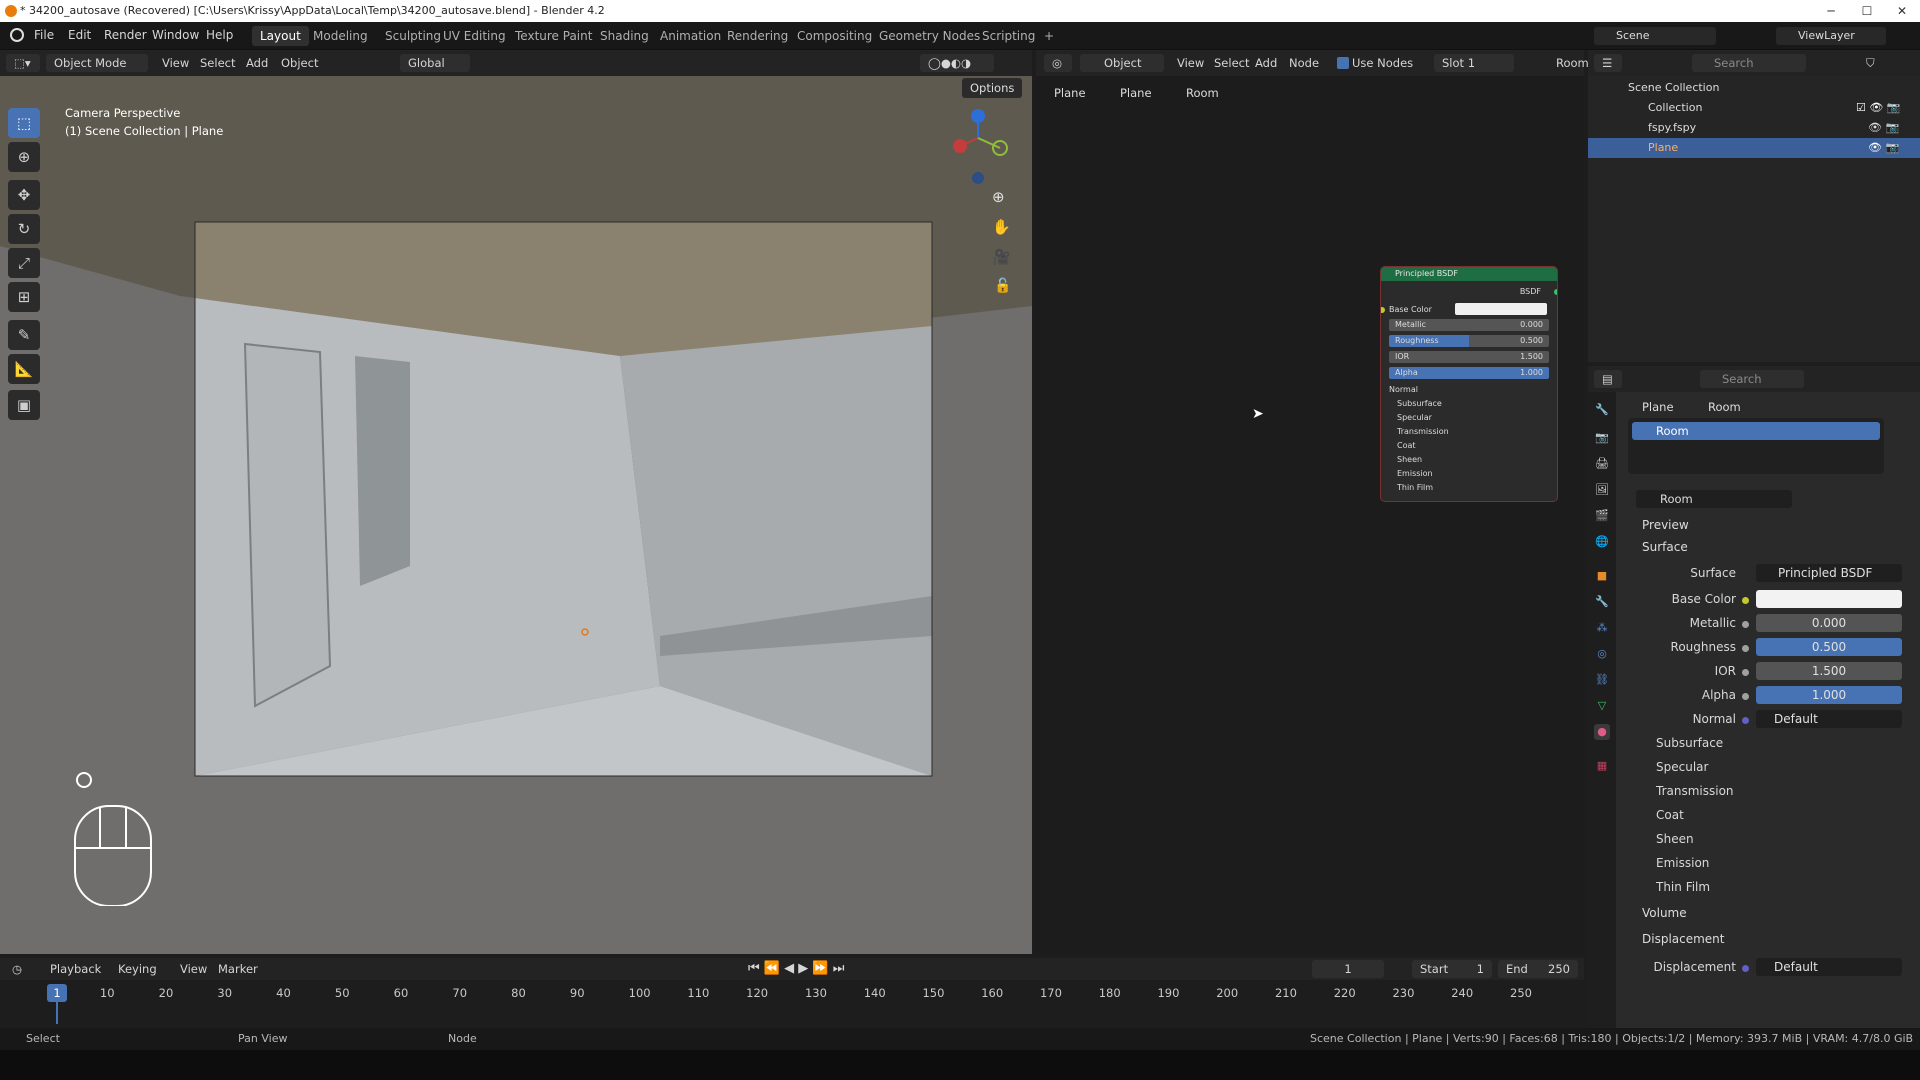  What do you see at coordinates (1572, 63) in the screenshot?
I see `material-selector: Room` at bounding box center [1572, 63].